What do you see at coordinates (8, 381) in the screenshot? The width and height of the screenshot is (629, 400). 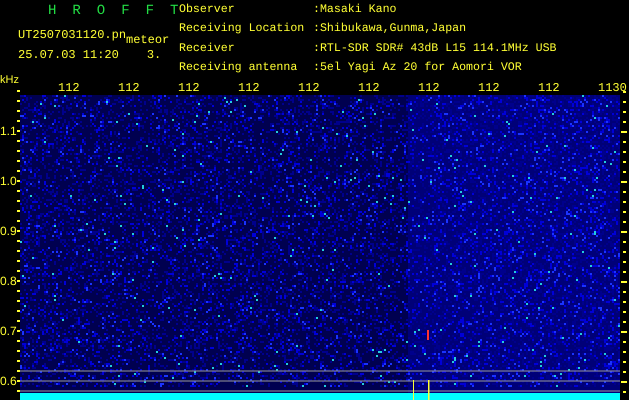 I see `y-axis-label: 0.6` at bounding box center [8, 381].